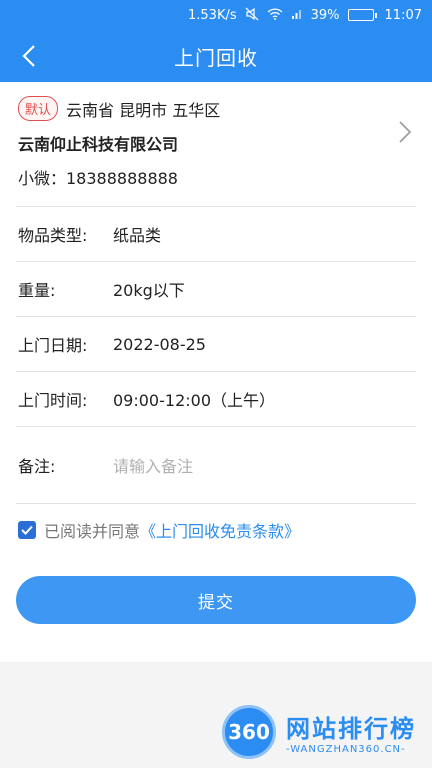  I want to click on note-row: 备注: 请输入备注, so click(216, 465).